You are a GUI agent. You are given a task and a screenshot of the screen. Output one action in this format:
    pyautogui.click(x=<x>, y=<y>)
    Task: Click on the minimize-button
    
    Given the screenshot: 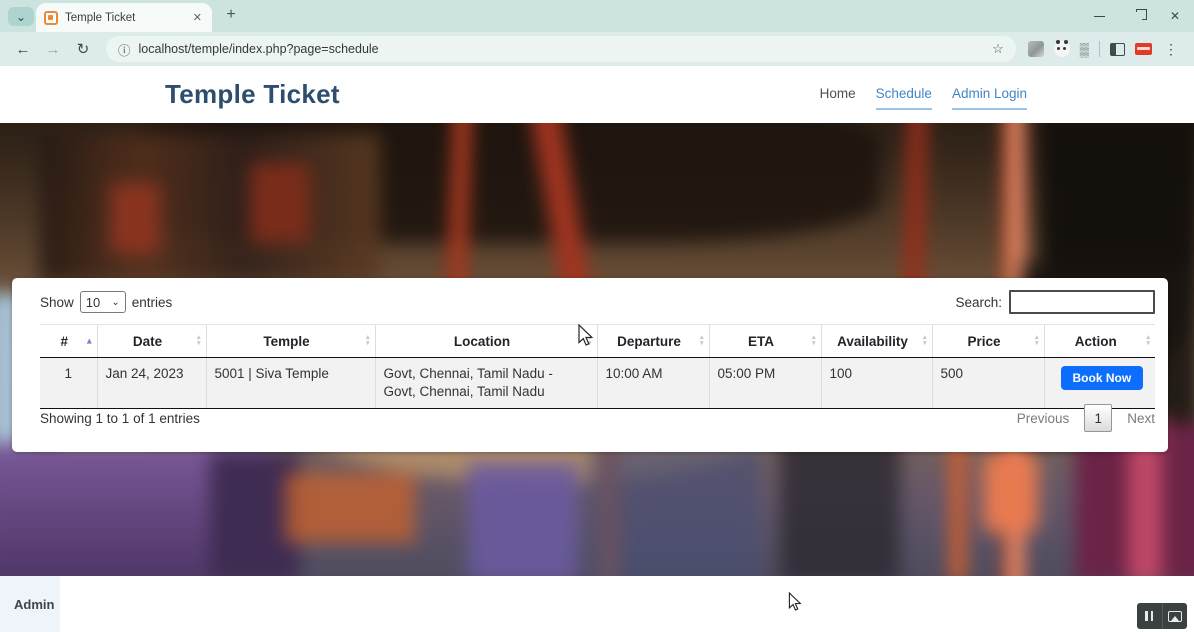 What is the action you would take?
    pyautogui.click(x=1099, y=16)
    